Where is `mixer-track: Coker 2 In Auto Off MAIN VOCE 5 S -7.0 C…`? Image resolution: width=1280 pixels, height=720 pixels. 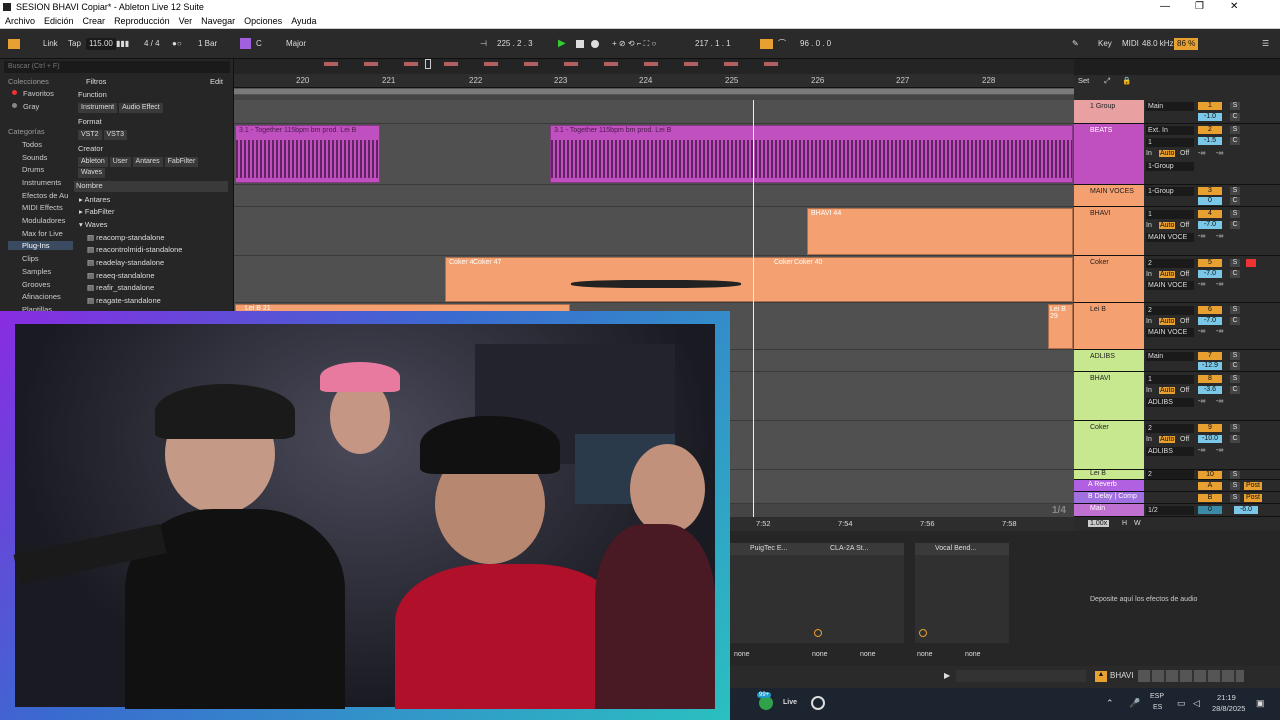
mixer-track: Coker 2 In Auto Off MAIN VOCE 5 S -7.0 C… is located at coordinates (1177, 279).